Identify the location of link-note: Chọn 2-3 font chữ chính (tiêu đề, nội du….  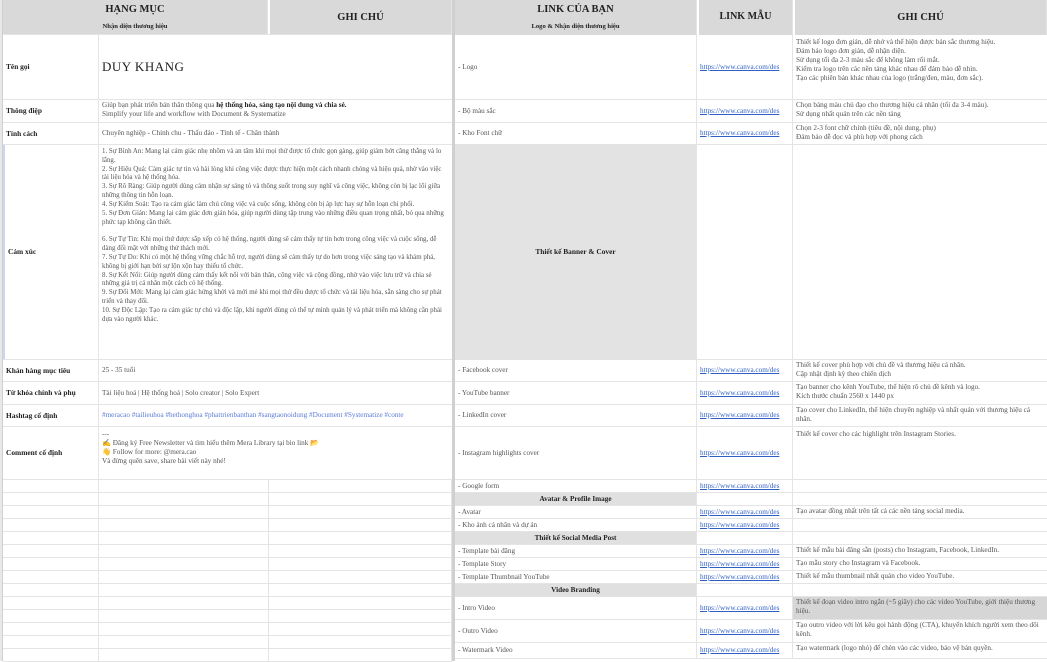
(866, 132).